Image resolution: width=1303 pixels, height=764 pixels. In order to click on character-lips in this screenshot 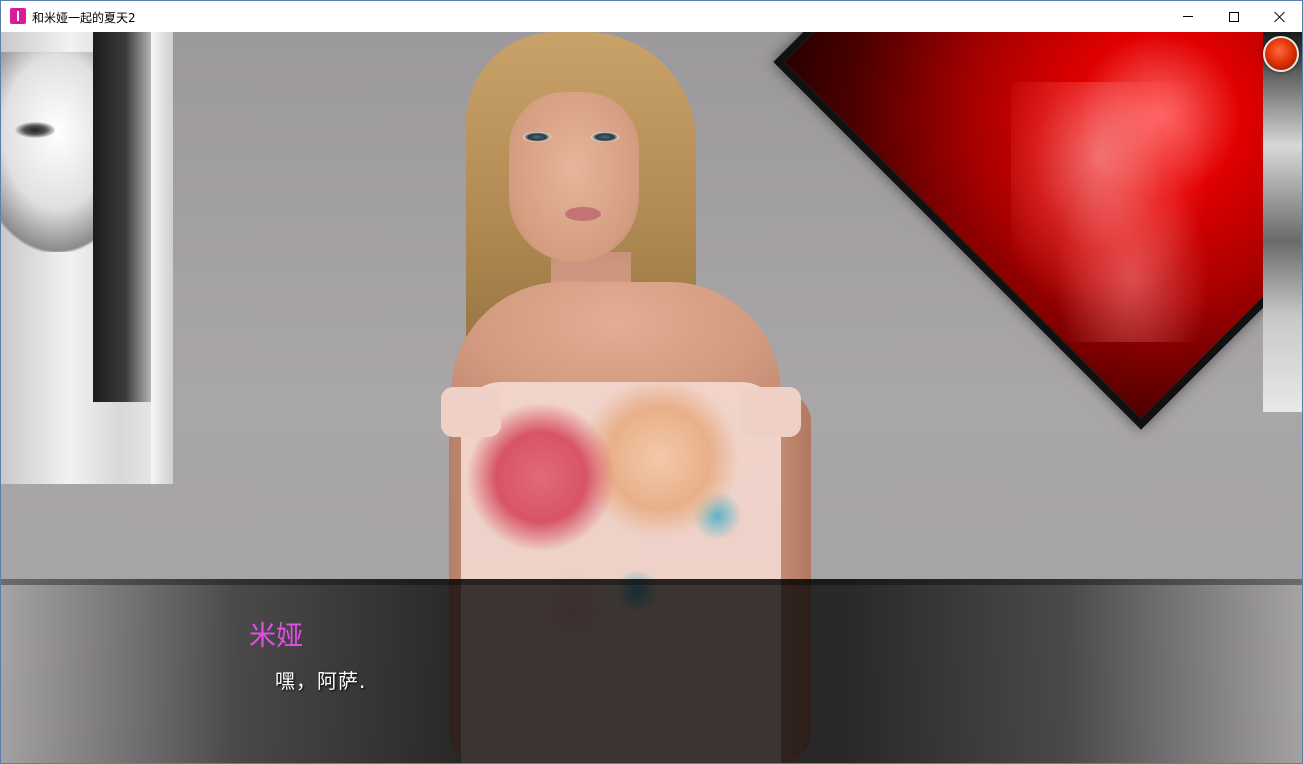, I will do `click(583, 214)`.